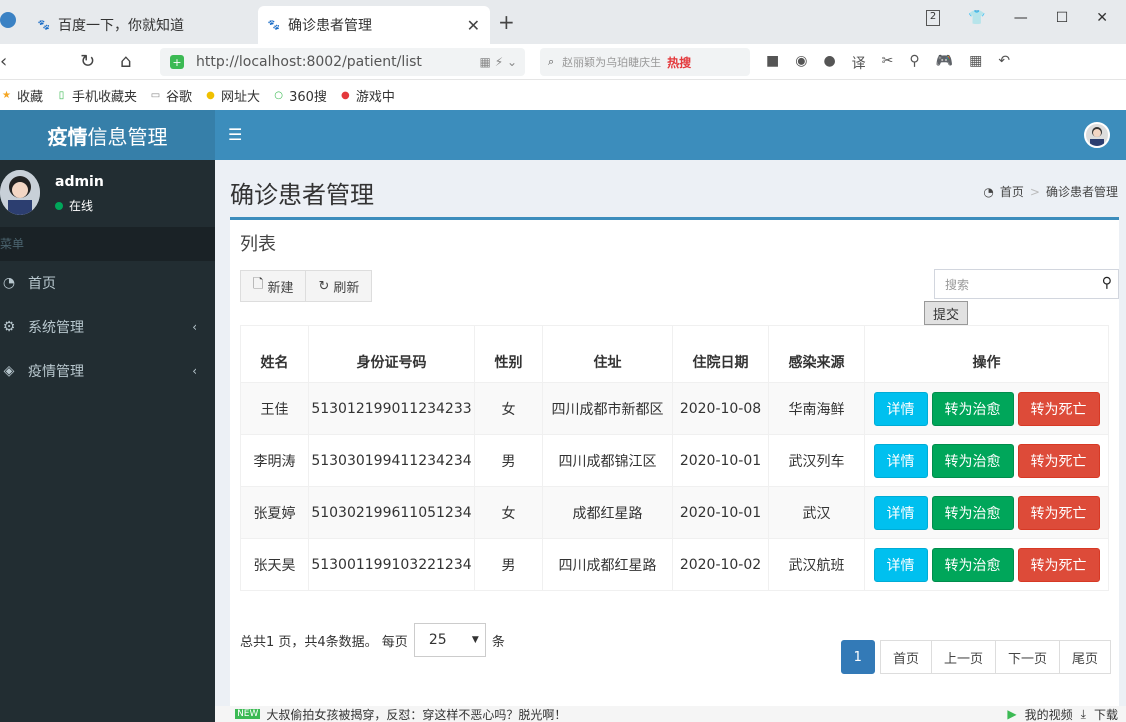 This screenshot has width=1126, height=722. Describe the element at coordinates (273, 286) in the screenshot. I see `new-button: 🗋 新建` at that location.